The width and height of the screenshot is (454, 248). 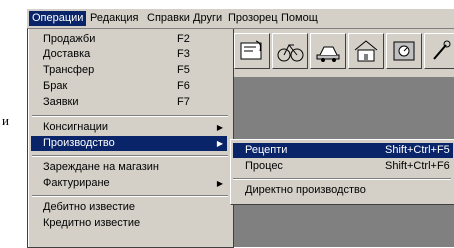 What do you see at coordinates (89, 207) in the screenshot?
I see `menu-item-label: Дебитно известие` at bounding box center [89, 207].